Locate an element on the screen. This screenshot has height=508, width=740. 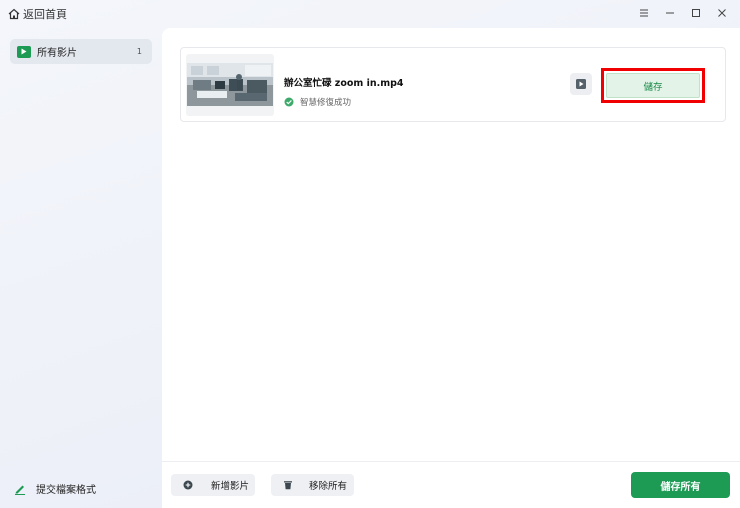
back-to-home-link: 返回首頁 is located at coordinates (37, 14).